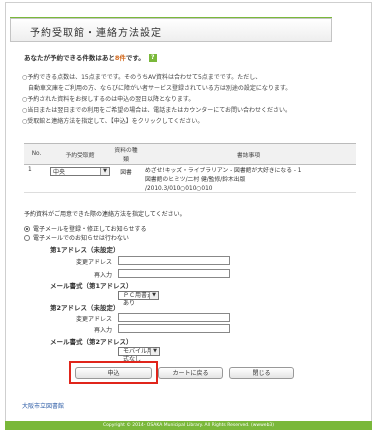  What do you see at coordinates (195, 180) in the screenshot?
I see `info-line: 図書館のヒミツ/二村 健/監修/鈴木出版` at bounding box center [195, 180].